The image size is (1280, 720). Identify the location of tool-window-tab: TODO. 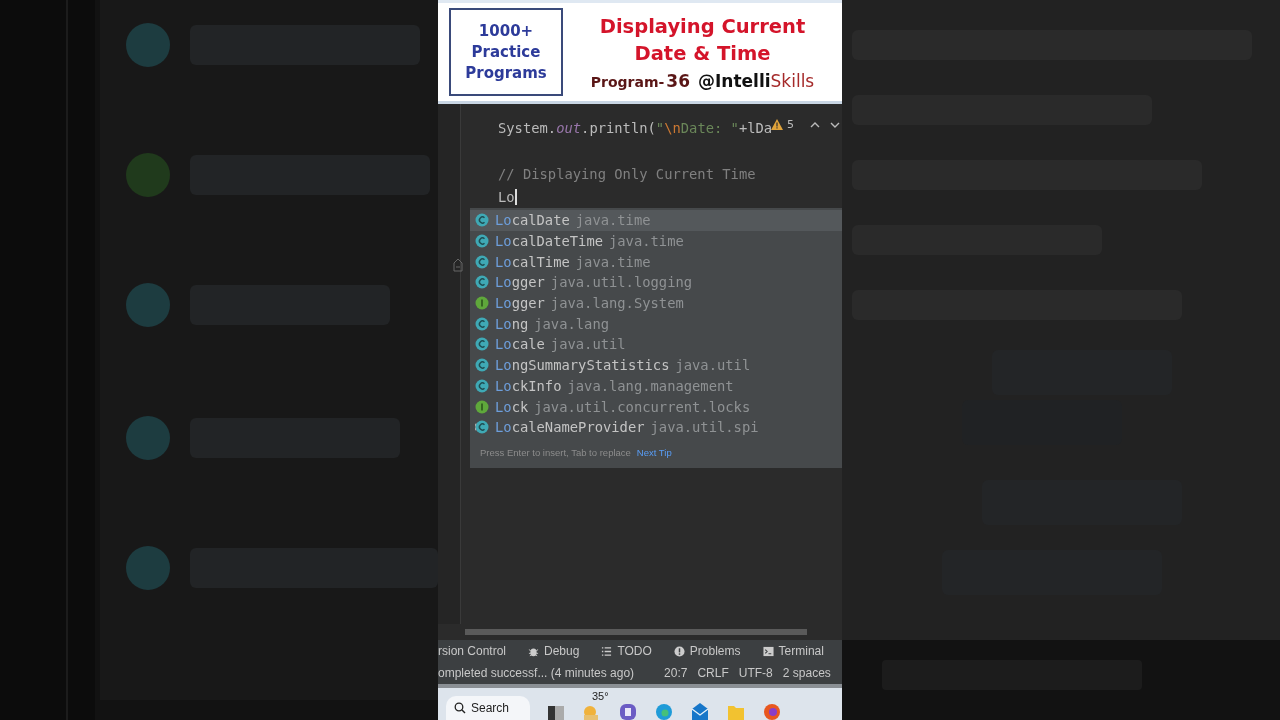
(626, 651).